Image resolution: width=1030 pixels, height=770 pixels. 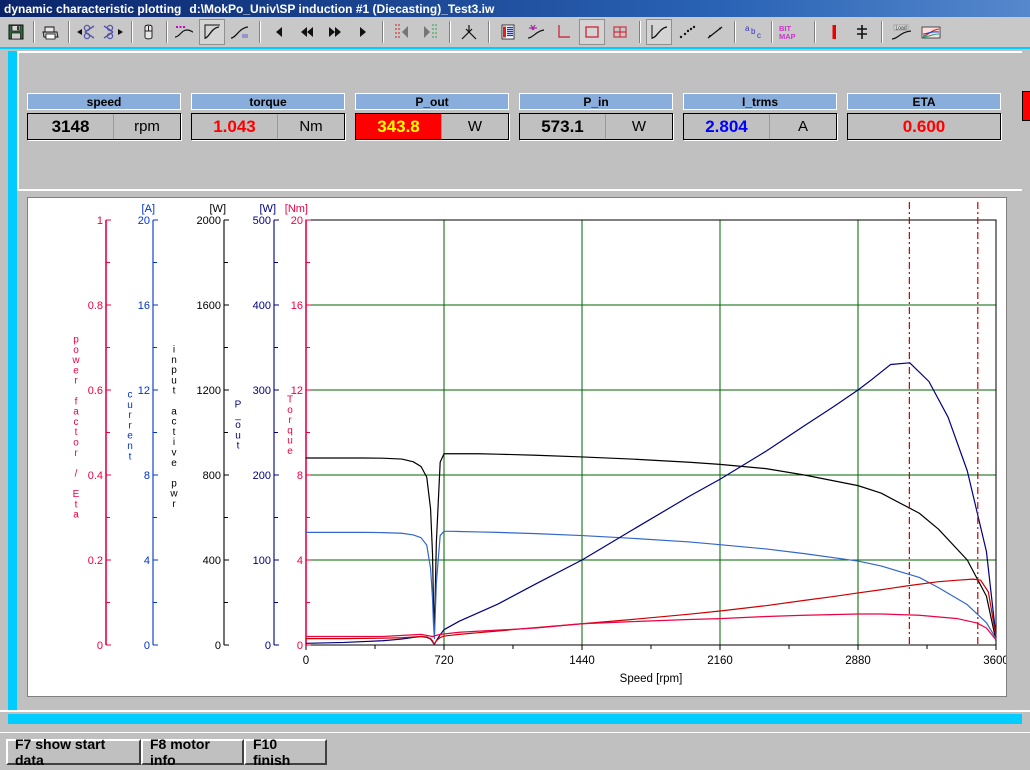 What do you see at coordinates (592, 32) in the screenshot?
I see `frame-icon` at bounding box center [592, 32].